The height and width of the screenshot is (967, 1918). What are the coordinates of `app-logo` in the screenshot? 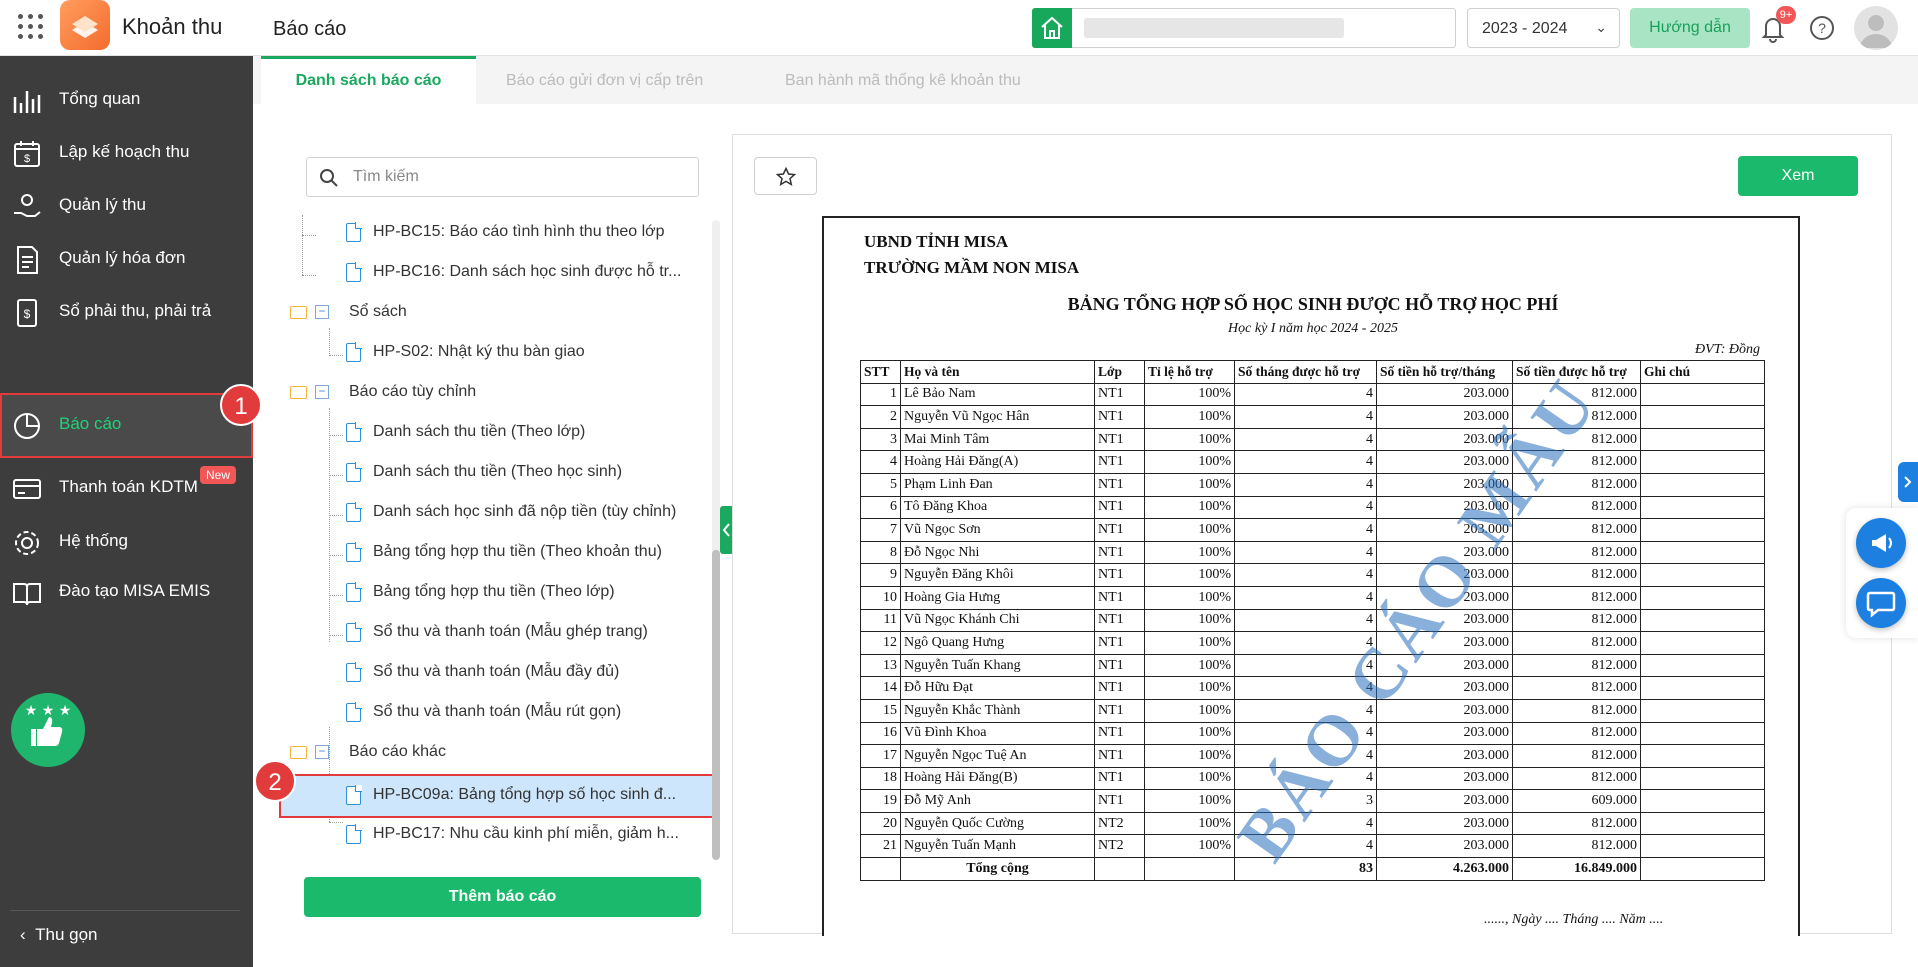 It's located at (85, 25).